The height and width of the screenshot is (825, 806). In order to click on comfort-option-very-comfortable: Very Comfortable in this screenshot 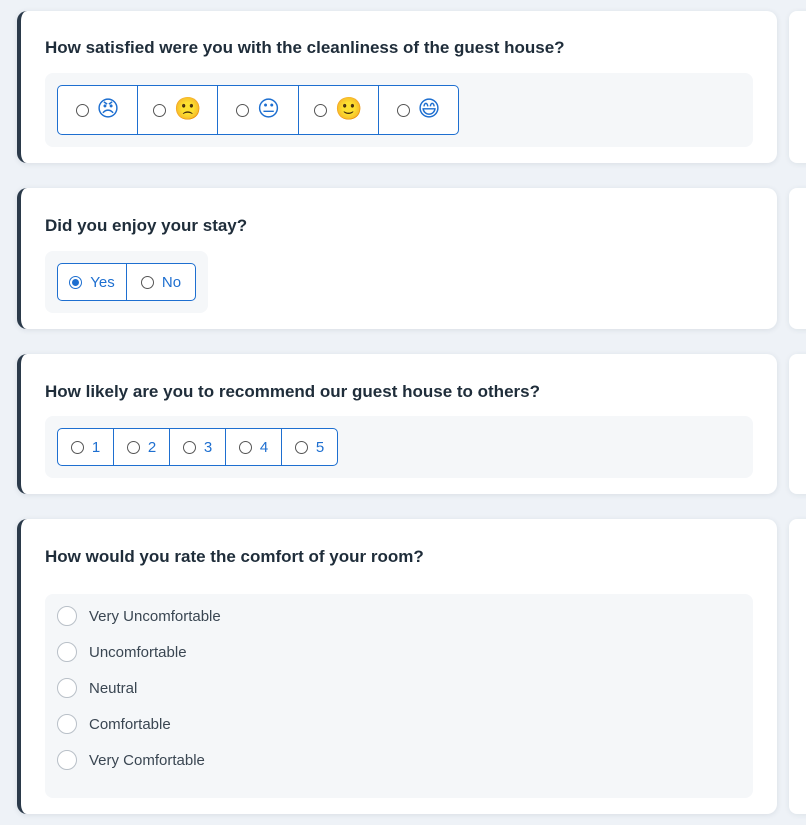, I will do `click(131, 760)`.